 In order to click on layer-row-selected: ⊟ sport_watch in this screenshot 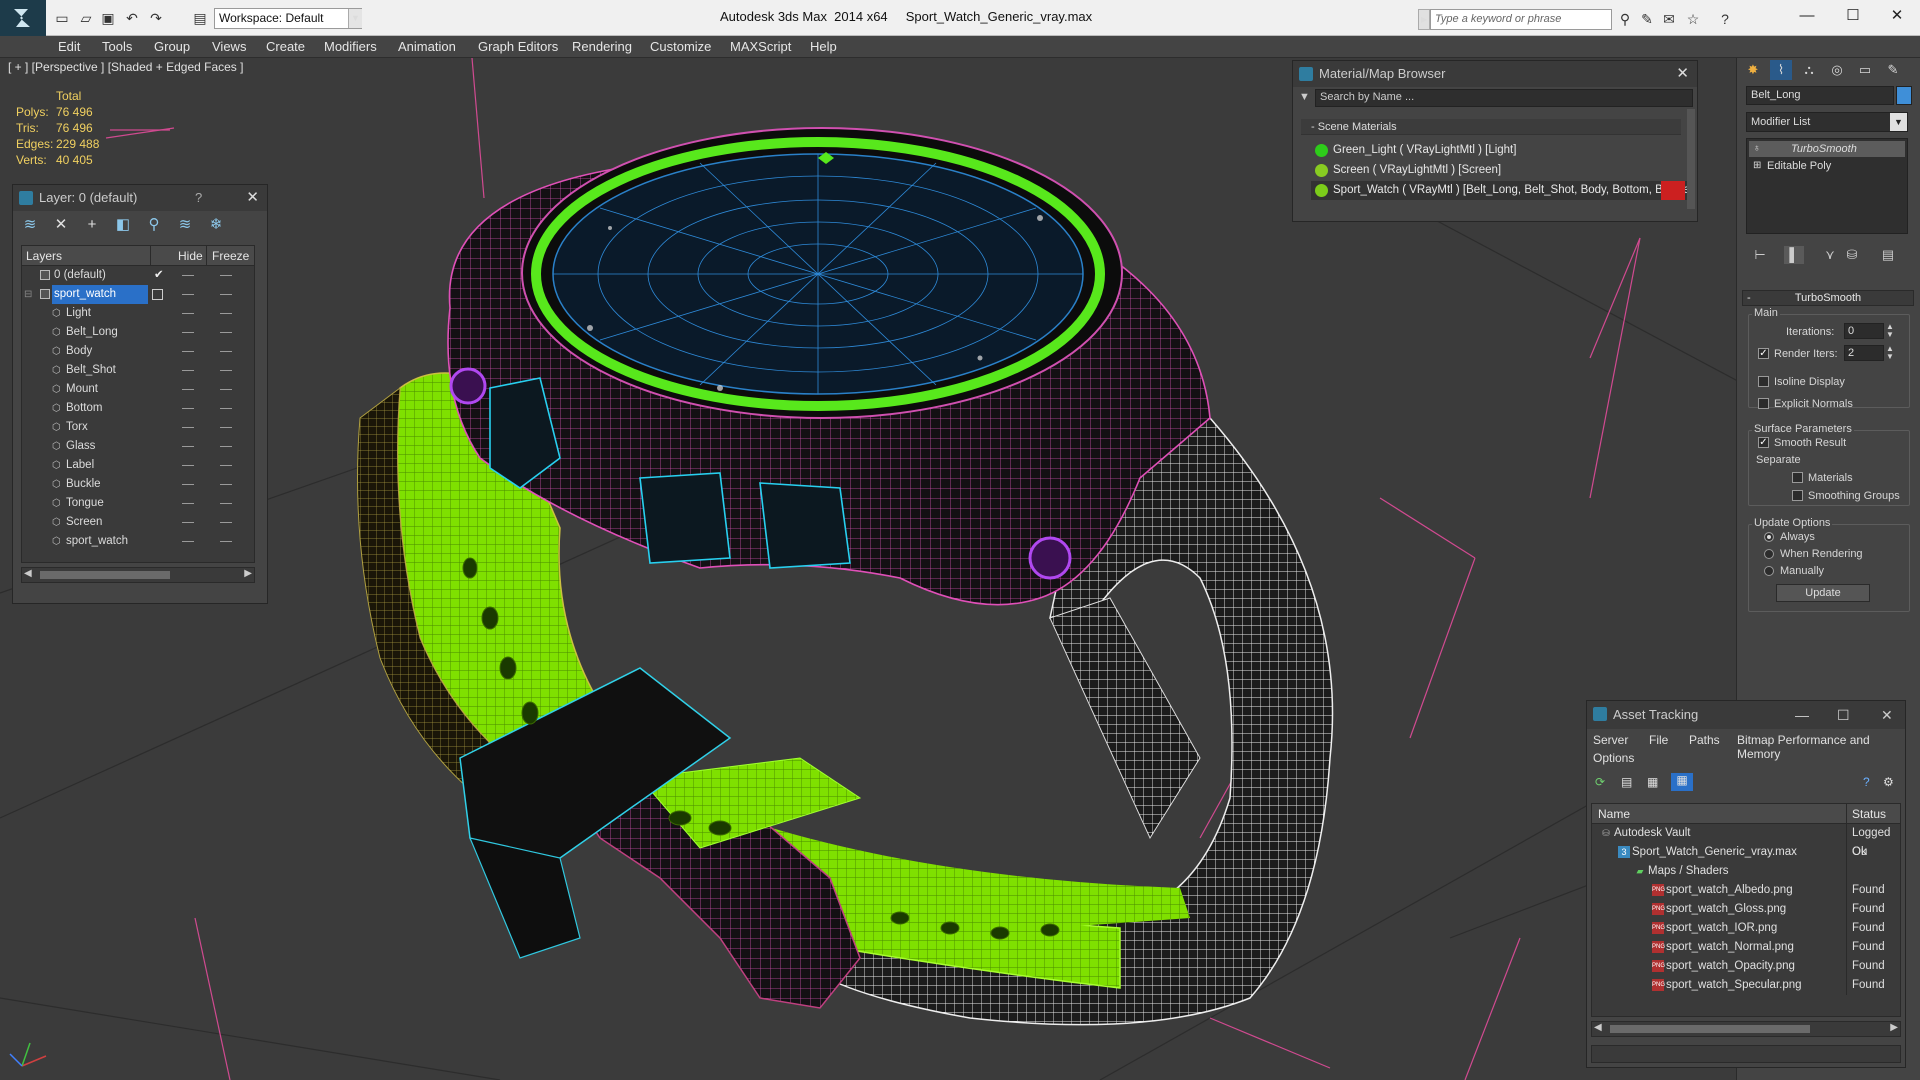, I will do `click(138, 294)`.